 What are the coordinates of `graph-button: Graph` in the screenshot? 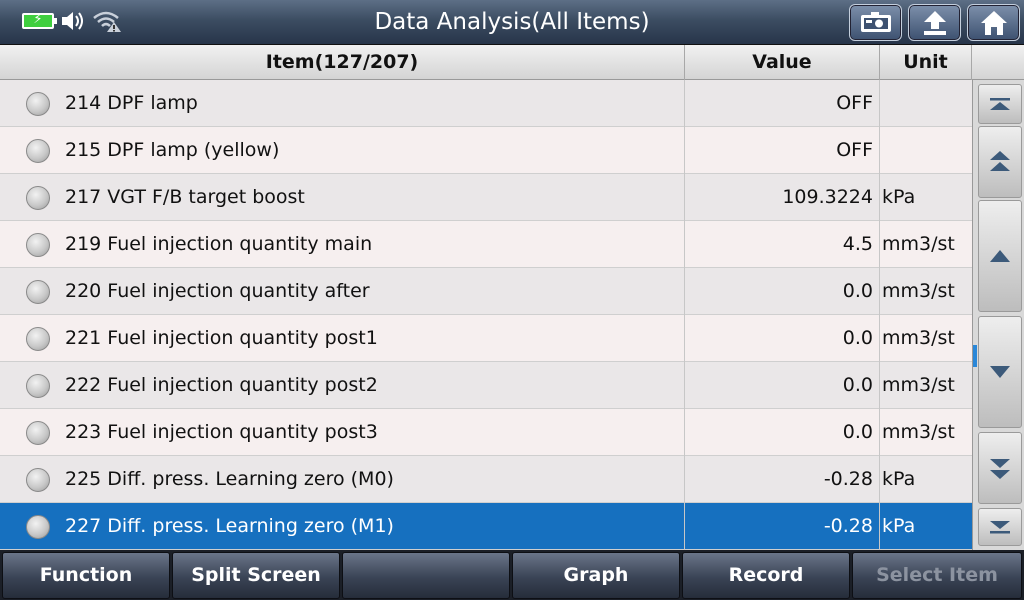 It's located at (596, 575).